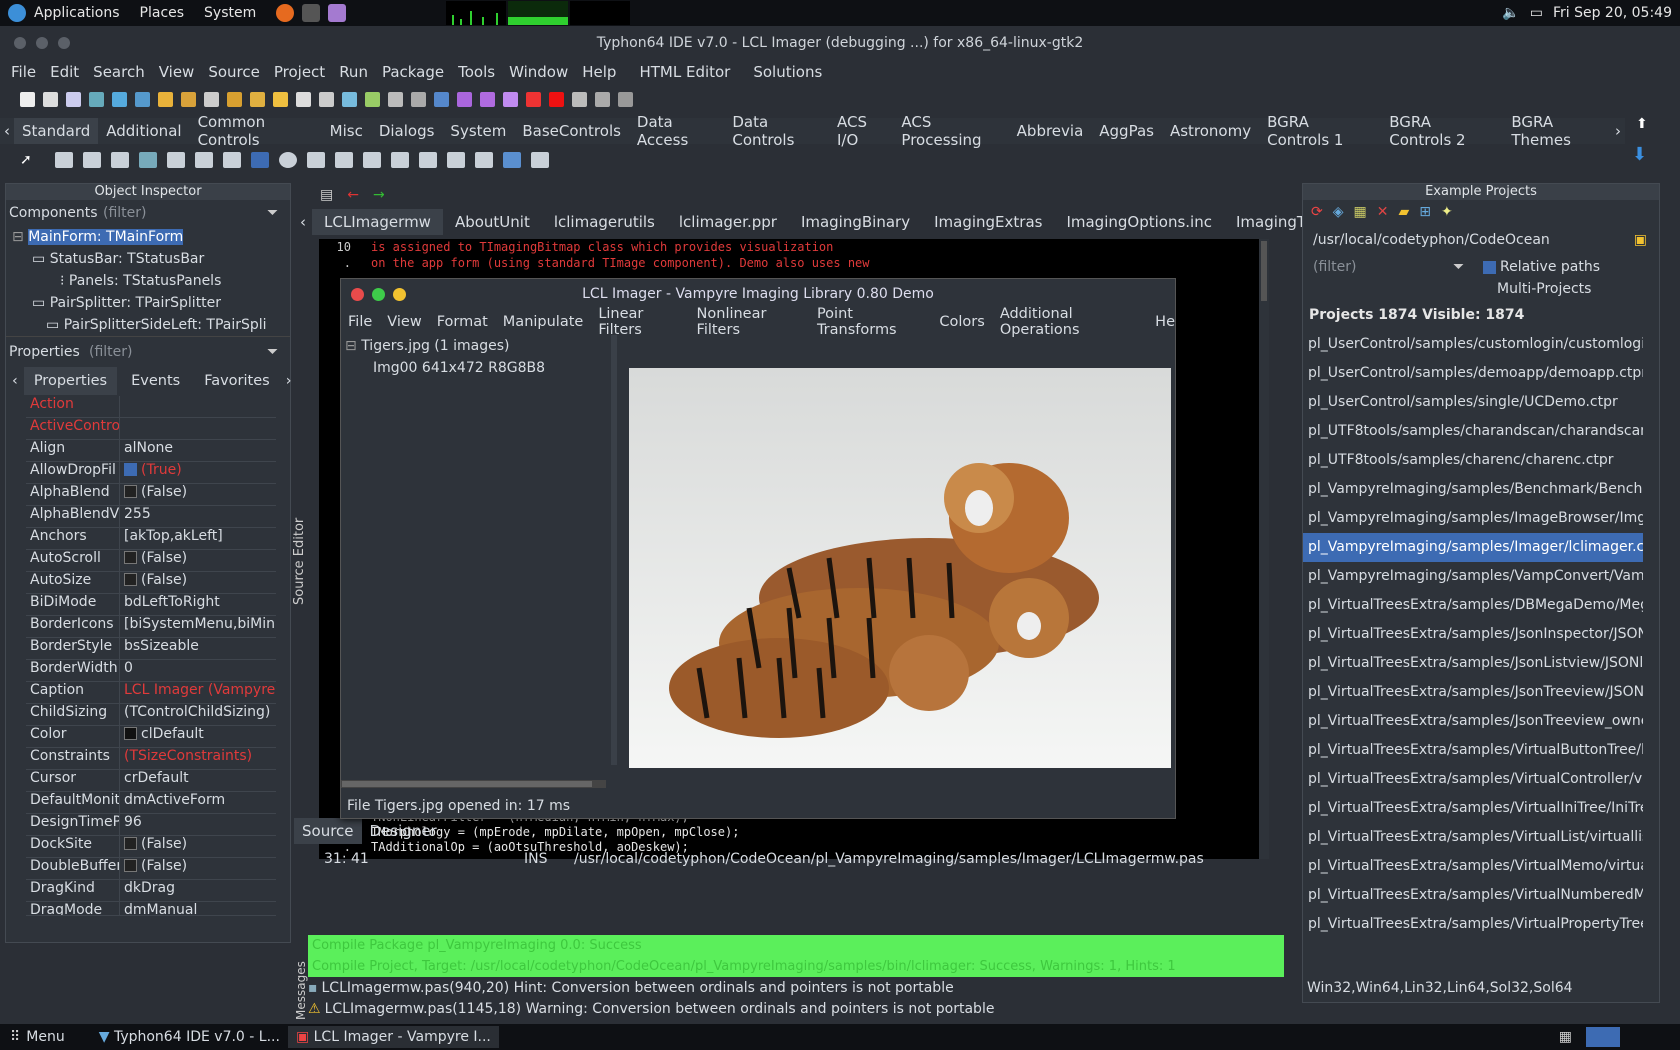 Image resolution: width=1680 pixels, height=1050 pixels. What do you see at coordinates (303, 222) in the screenshot?
I see `tabs-left-icon: ‹` at bounding box center [303, 222].